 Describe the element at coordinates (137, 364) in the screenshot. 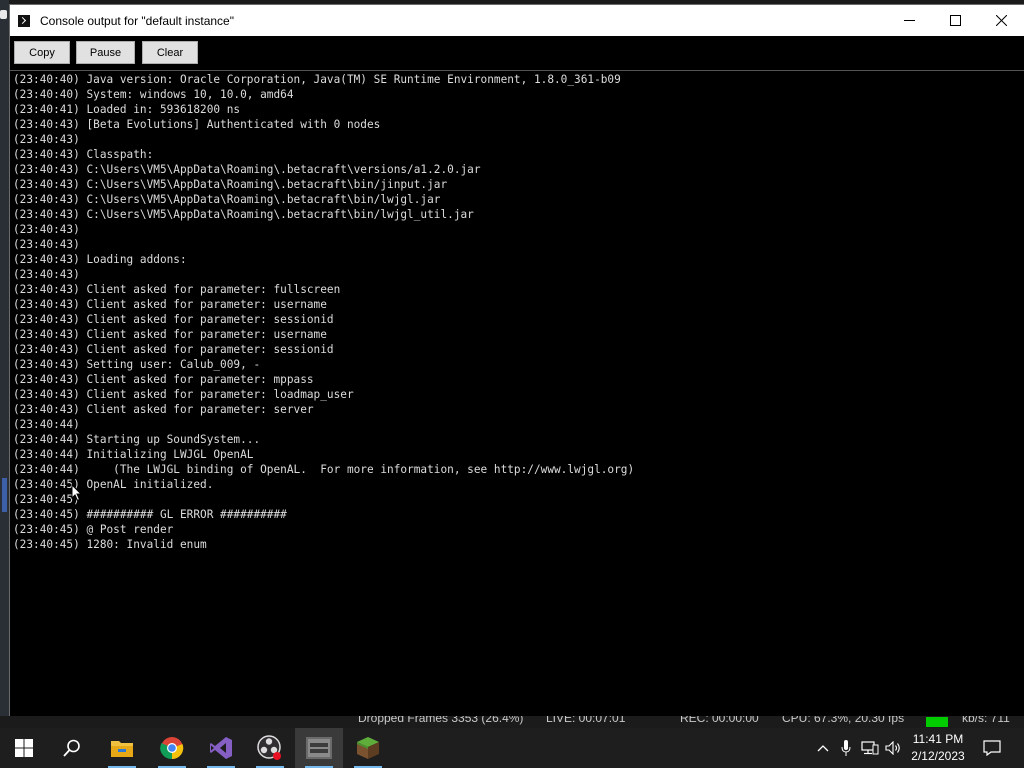

I see `console-line: (23:40:43) Setting user: Calub_009, -` at that location.